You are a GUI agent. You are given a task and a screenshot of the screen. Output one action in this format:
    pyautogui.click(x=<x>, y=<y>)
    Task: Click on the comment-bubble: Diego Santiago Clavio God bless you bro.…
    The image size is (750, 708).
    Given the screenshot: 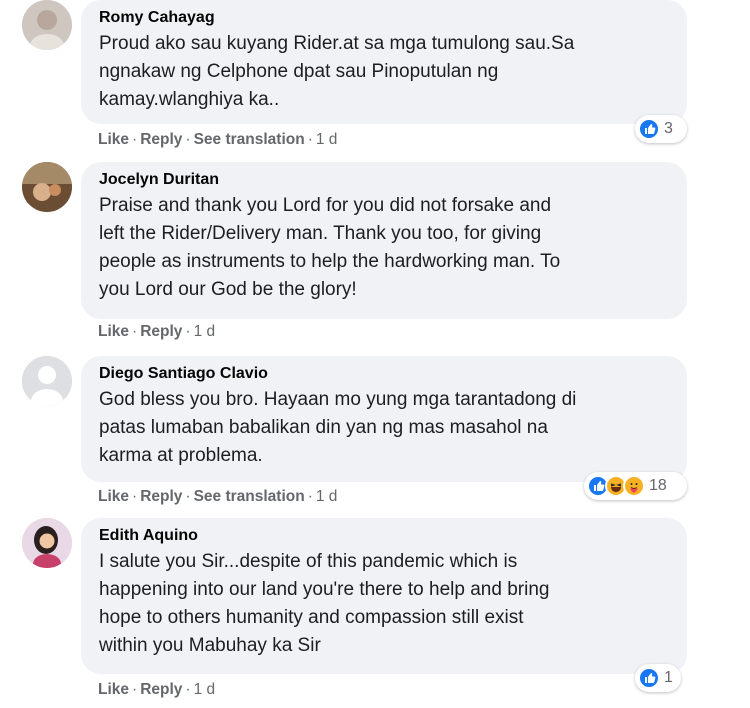 What is the action you would take?
    pyautogui.click(x=384, y=419)
    